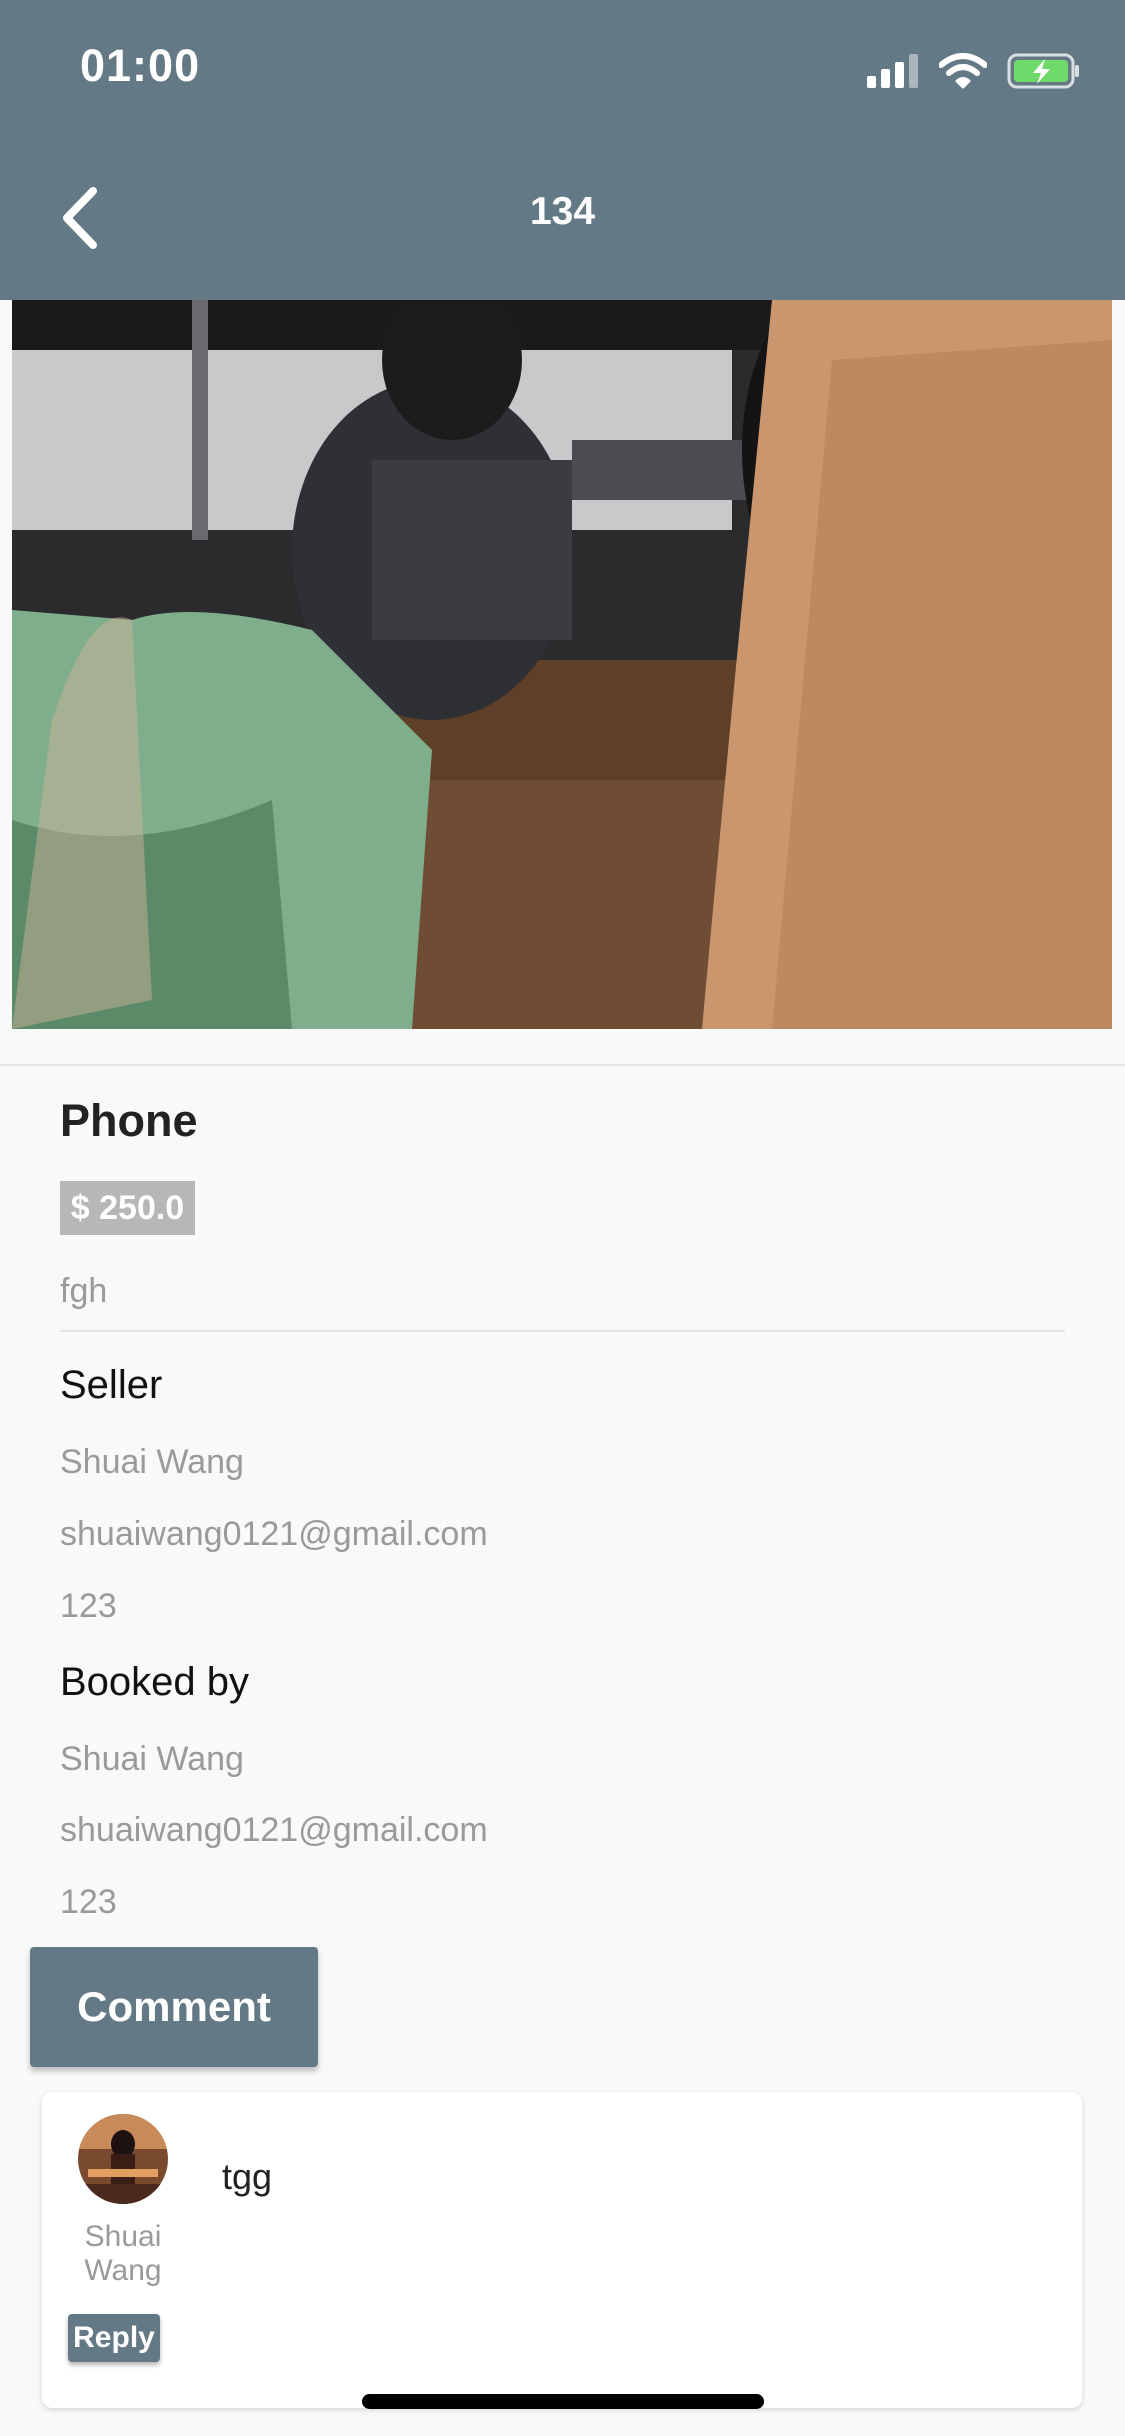  Describe the element at coordinates (140, 65) in the screenshot. I see `status-time: 01:00` at that location.